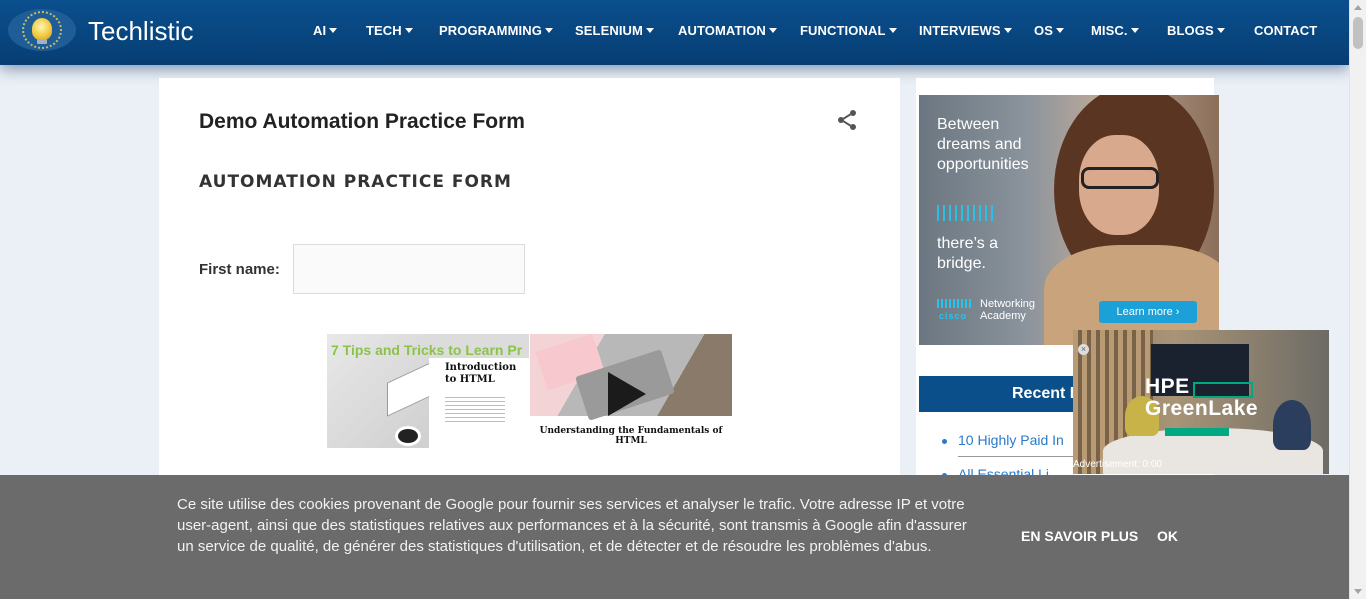  I want to click on thumbnail-title: Introduction to HTML, so click(481, 373).